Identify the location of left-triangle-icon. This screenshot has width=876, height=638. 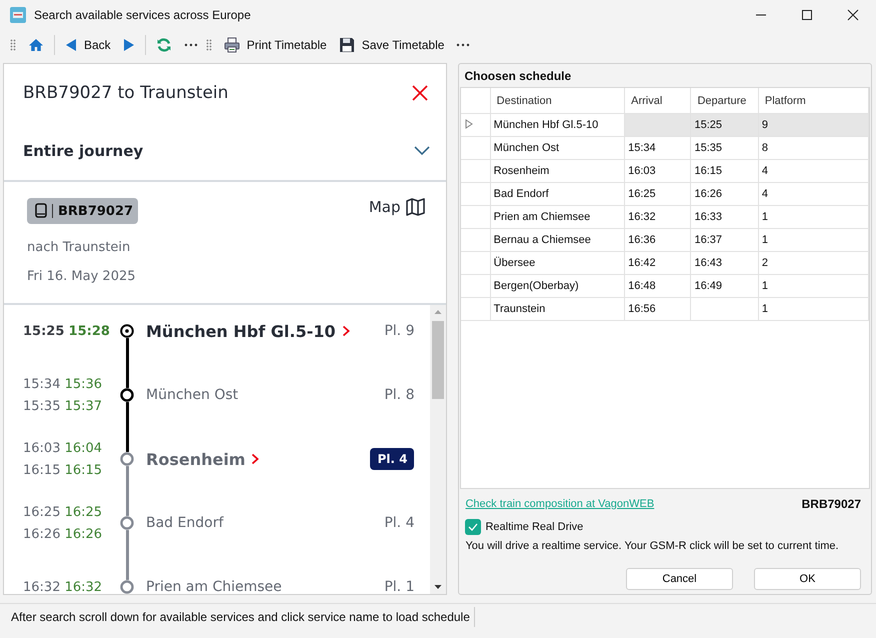
(71, 45).